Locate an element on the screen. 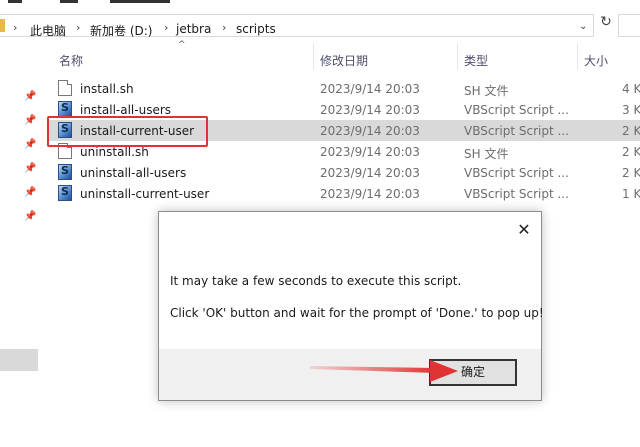 This screenshot has height=447, width=640. arrow-head is located at coordinates (444, 371).